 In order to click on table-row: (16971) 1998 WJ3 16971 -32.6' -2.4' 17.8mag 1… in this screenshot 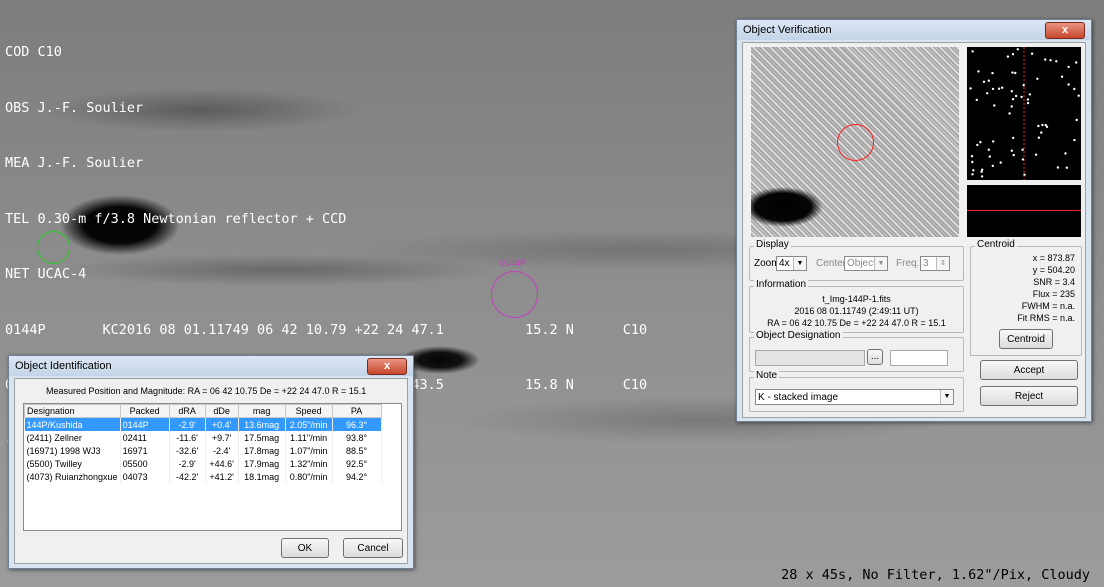, I will do `click(203, 450)`.